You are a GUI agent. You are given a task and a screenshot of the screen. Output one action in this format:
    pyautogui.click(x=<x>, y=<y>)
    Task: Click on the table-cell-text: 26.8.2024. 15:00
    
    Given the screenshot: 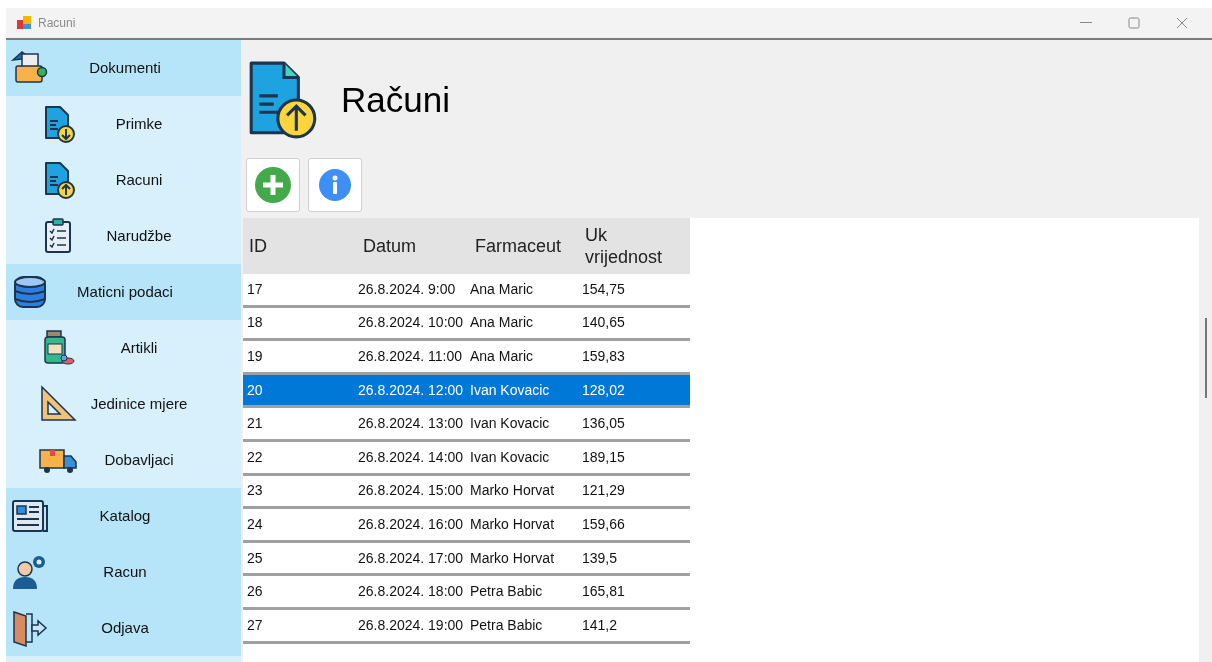 What is the action you would take?
    pyautogui.click(x=411, y=491)
    